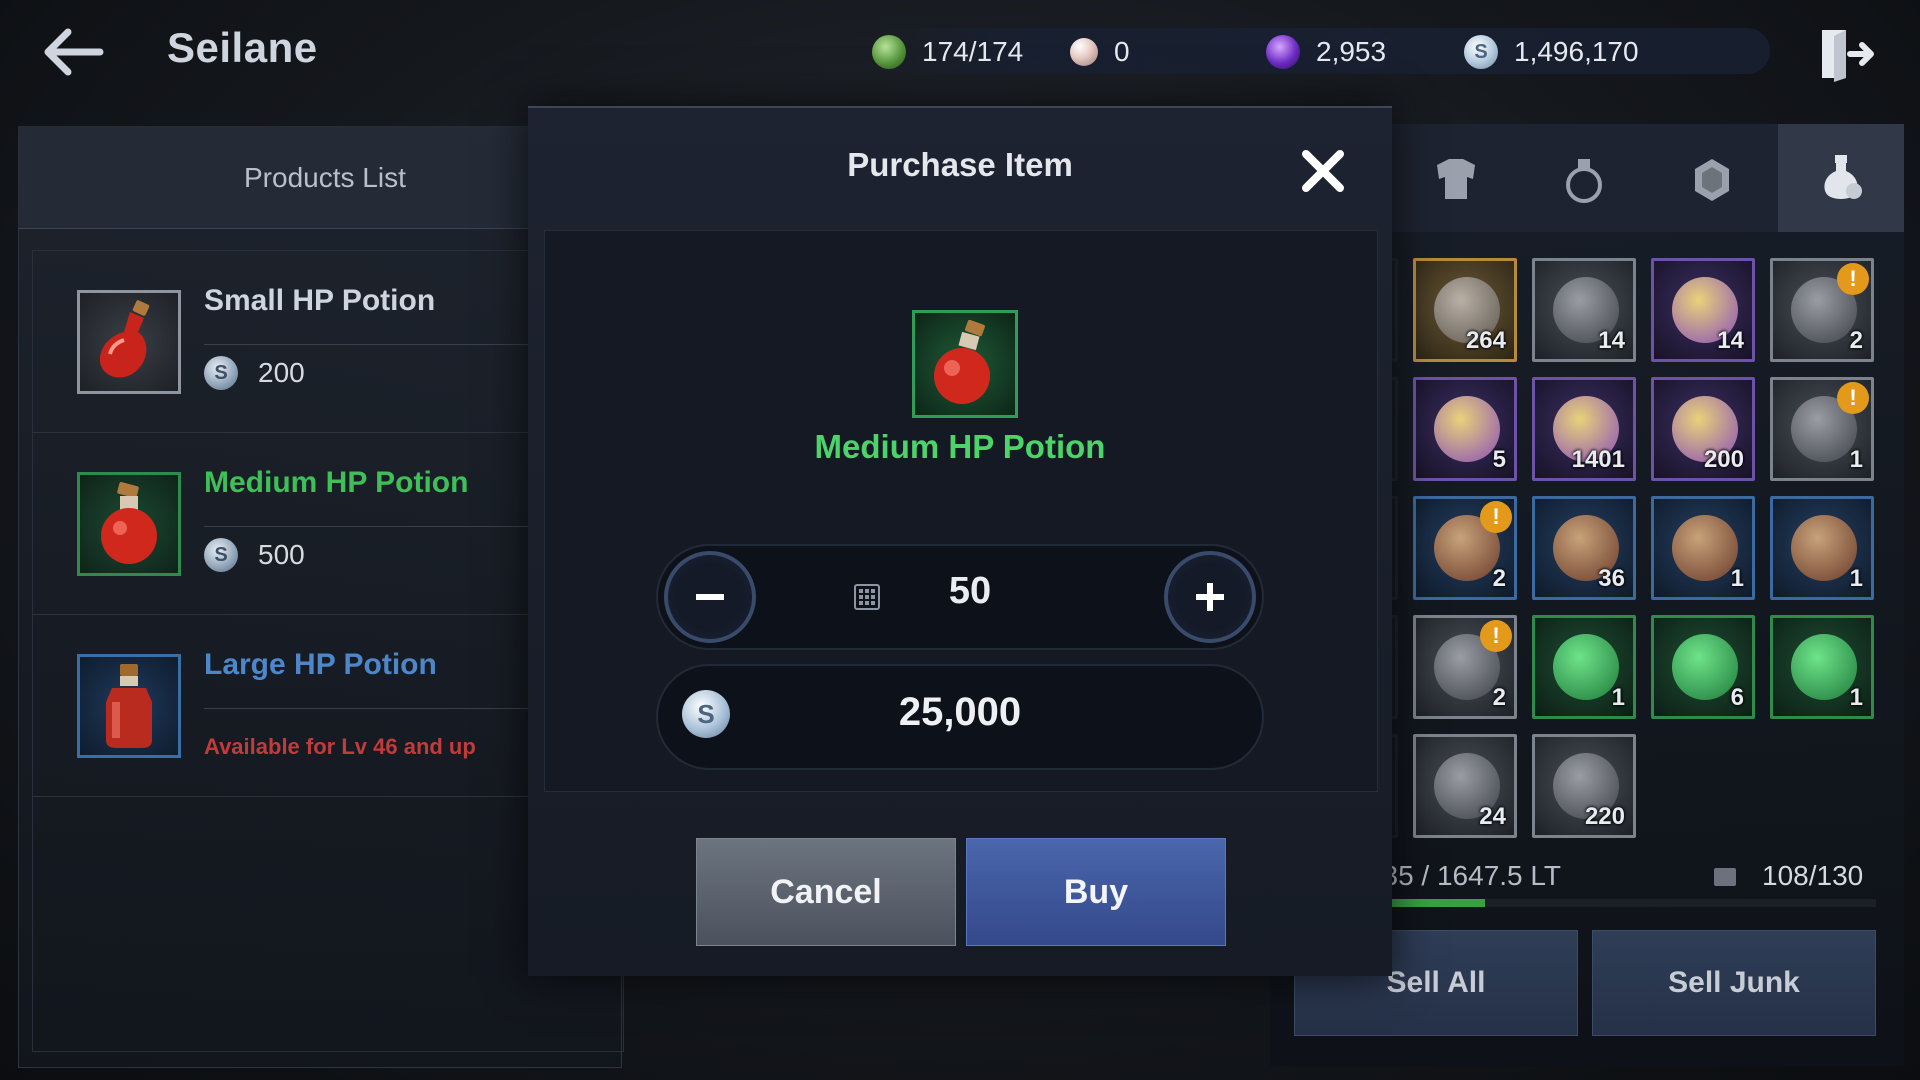  I want to click on armor-icon, so click(1456, 179).